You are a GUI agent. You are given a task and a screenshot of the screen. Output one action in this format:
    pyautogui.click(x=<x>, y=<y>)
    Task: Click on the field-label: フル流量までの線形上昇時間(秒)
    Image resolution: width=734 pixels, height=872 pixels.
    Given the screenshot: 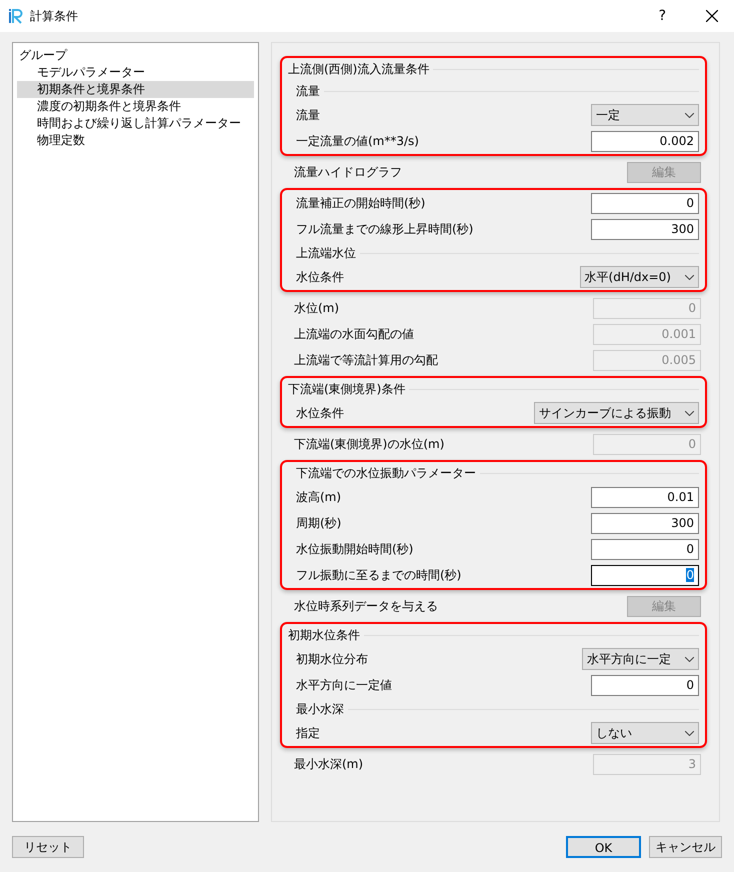 What is the action you would take?
    pyautogui.click(x=385, y=229)
    